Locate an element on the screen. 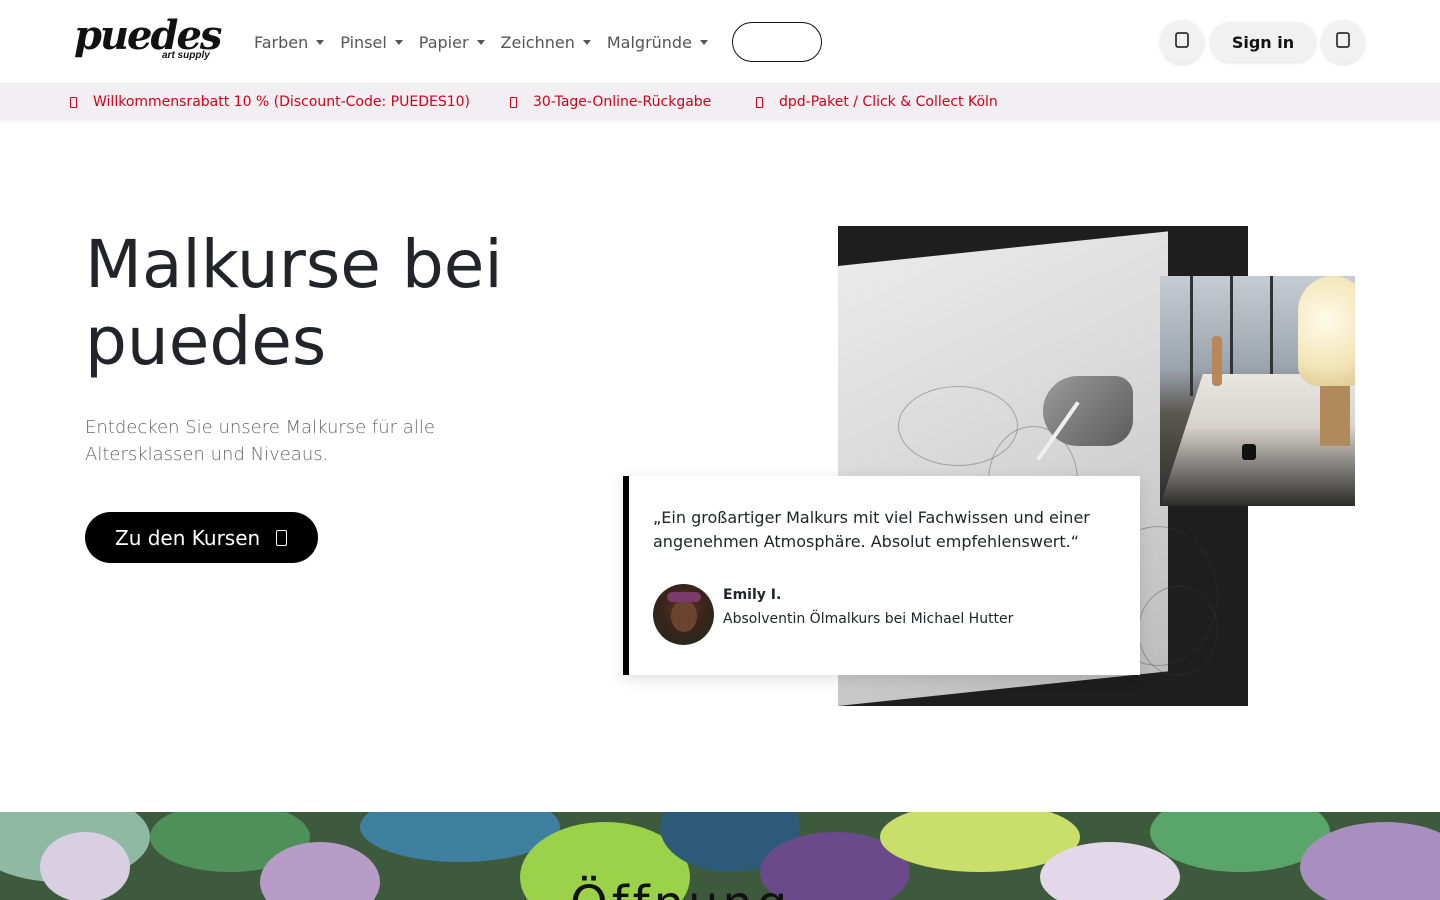  cta-label: Zu den Kursen is located at coordinates (188, 537).